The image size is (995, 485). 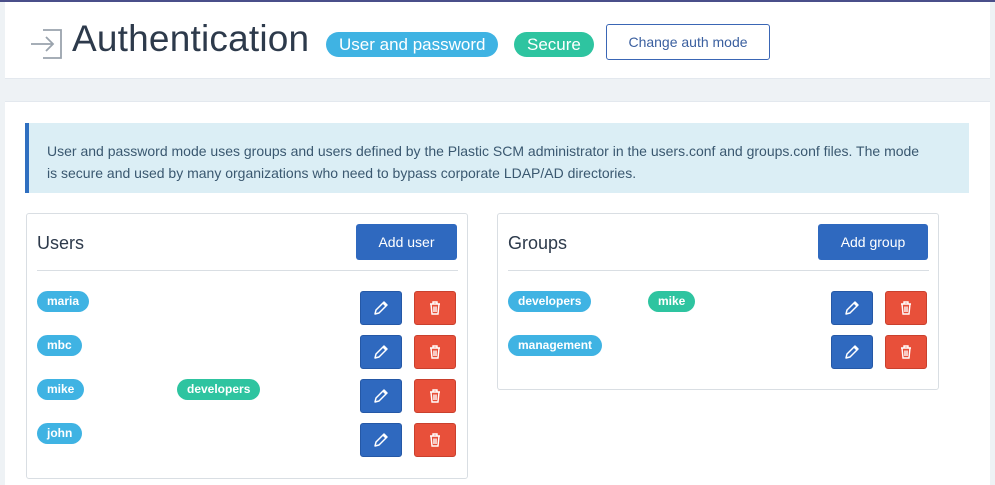 I want to click on group-tag: management, so click(x=555, y=345).